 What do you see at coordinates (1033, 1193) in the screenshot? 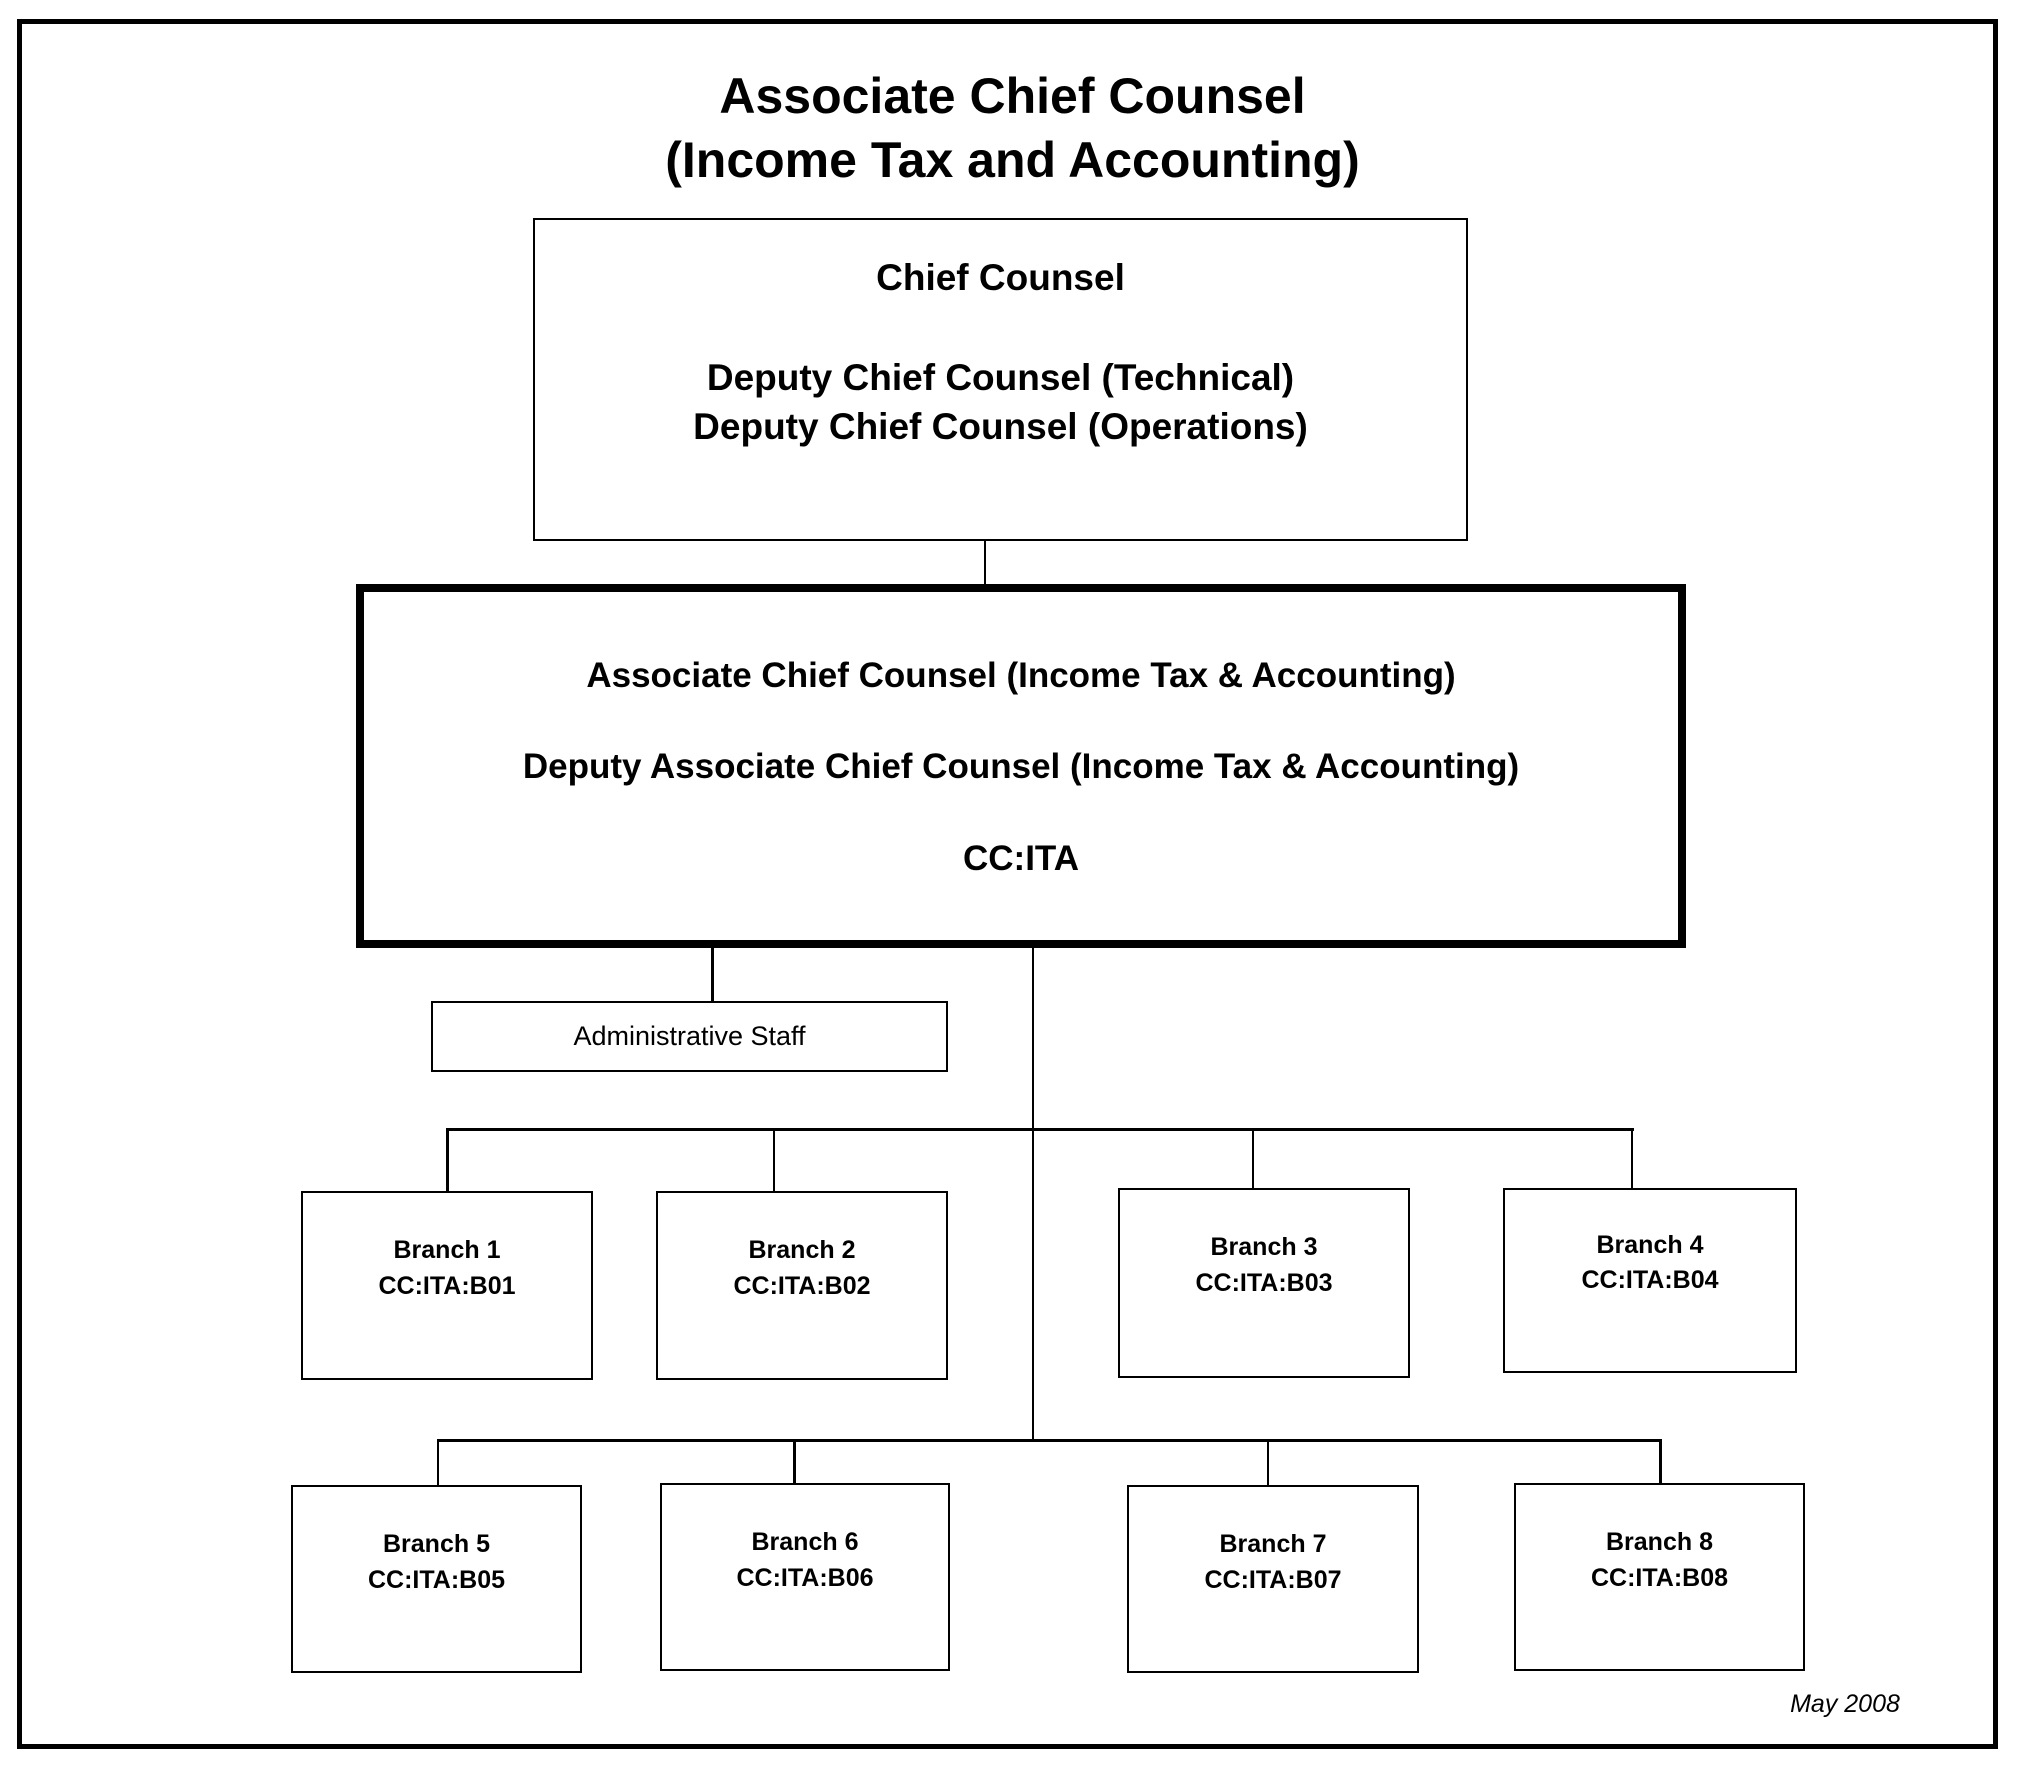
I see `connector-trunk` at bounding box center [1033, 1193].